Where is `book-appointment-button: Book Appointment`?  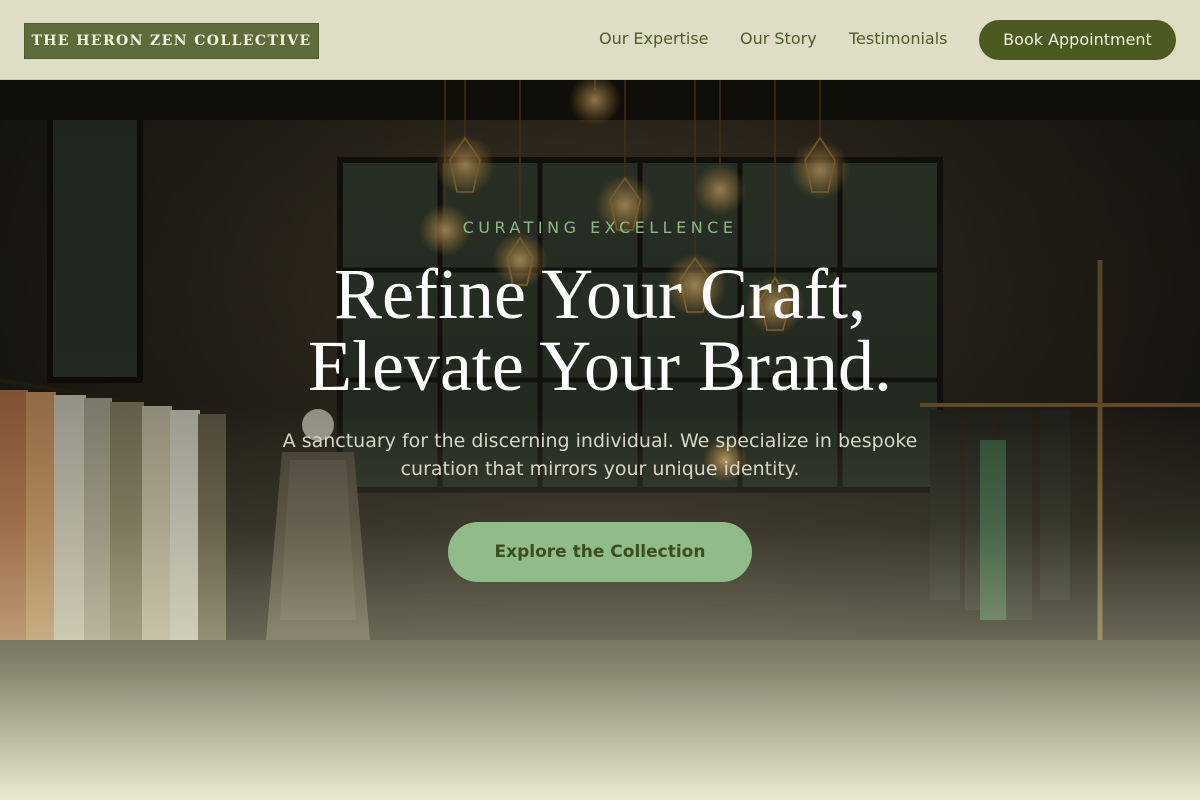 book-appointment-button: Book Appointment is located at coordinates (1077, 40).